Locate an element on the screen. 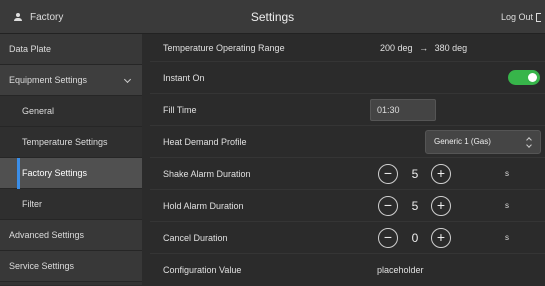  config-value: placeholder is located at coordinates (400, 270).